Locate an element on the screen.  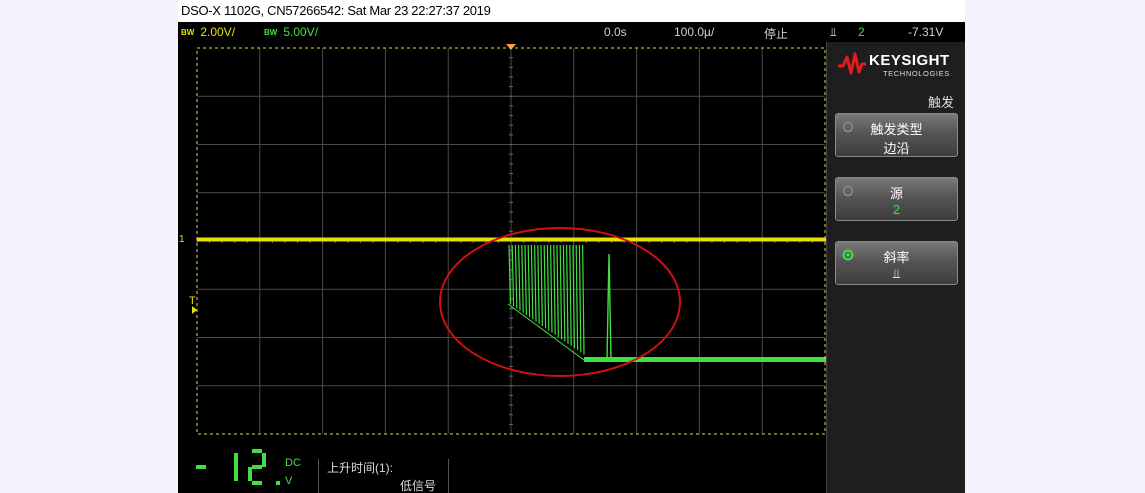
trigger-position-marker-icon is located at coordinates (511, 47).